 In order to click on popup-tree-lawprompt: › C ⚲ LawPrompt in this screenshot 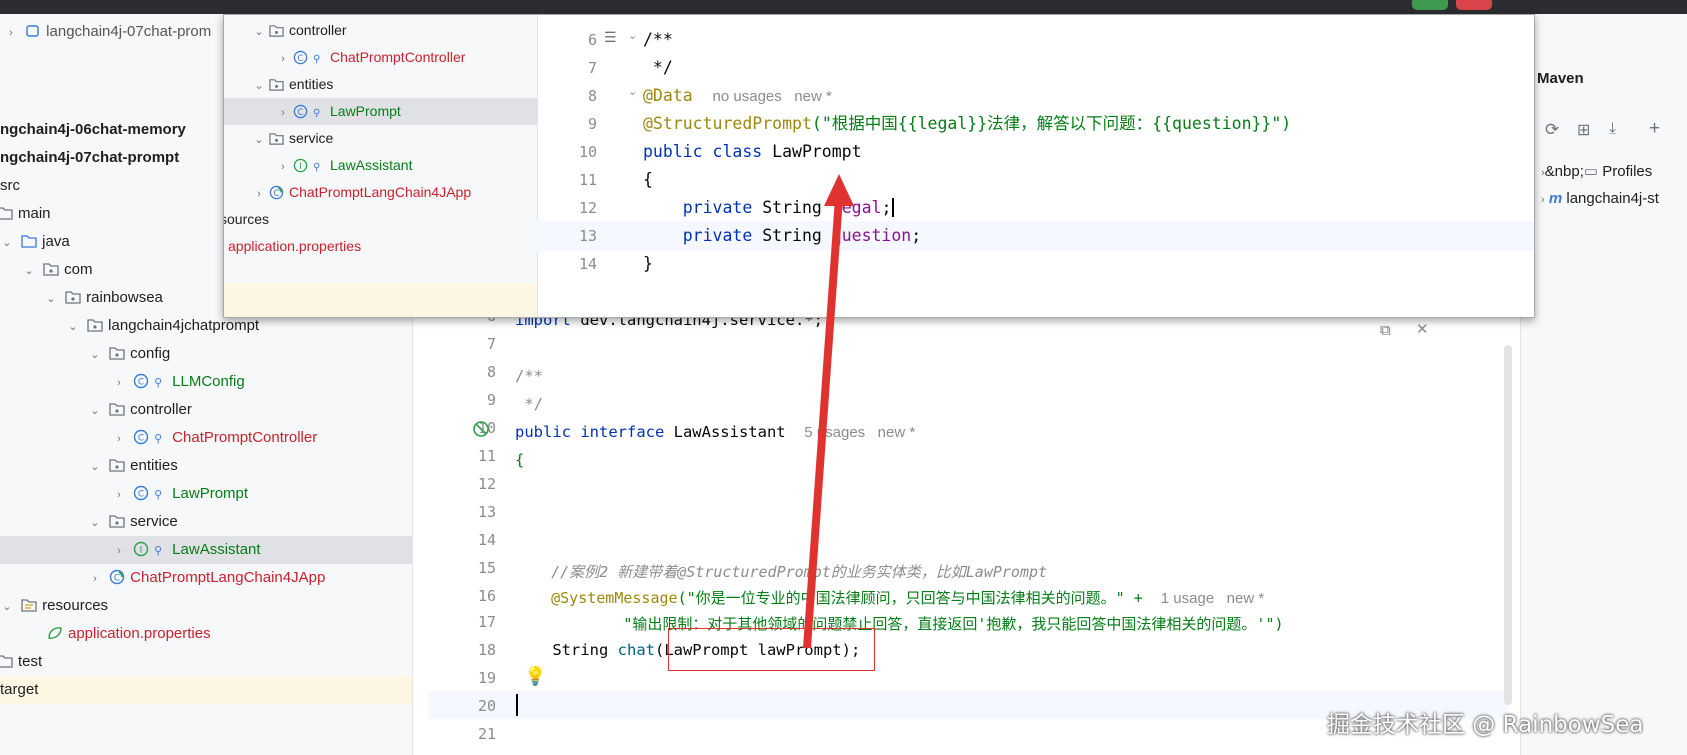, I will do `click(380, 111)`.